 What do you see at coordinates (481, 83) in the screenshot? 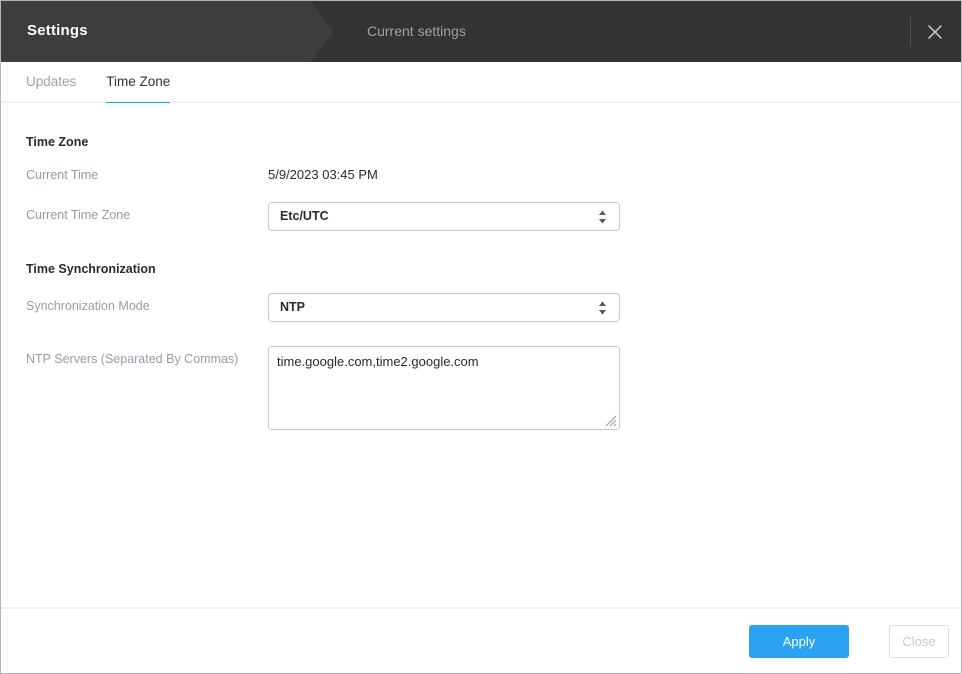
I see `tab-bar: Updates Time Zone` at bounding box center [481, 83].